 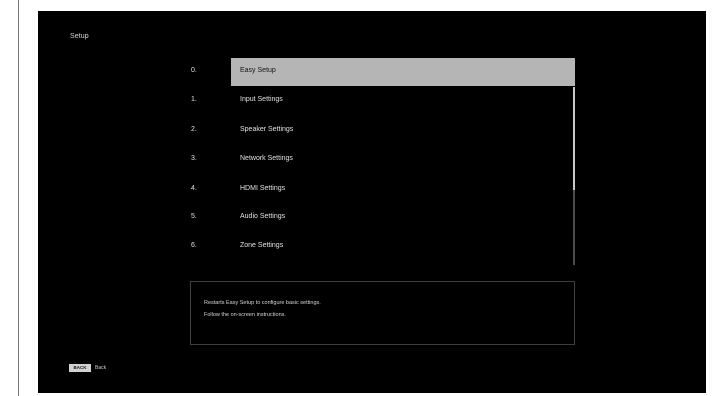 I want to click on menu-item-label: Easy Setup, so click(x=258, y=70).